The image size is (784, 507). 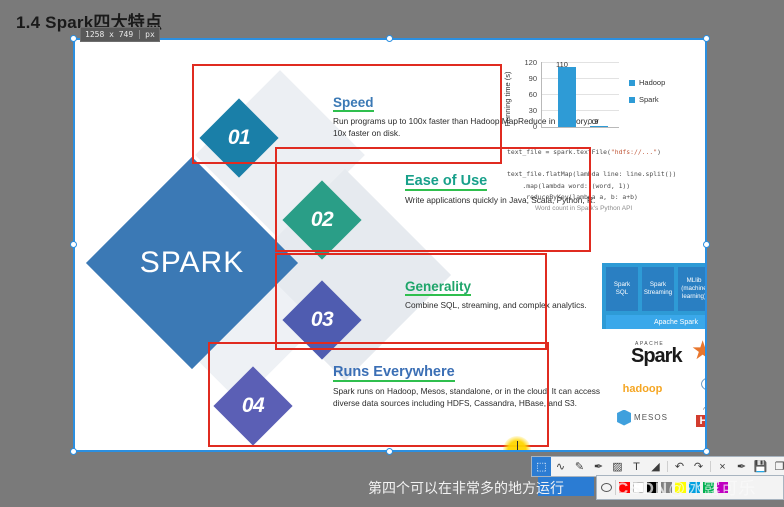 What do you see at coordinates (560, 466) in the screenshot?
I see `polyline-icon: ∿` at bounding box center [560, 466].